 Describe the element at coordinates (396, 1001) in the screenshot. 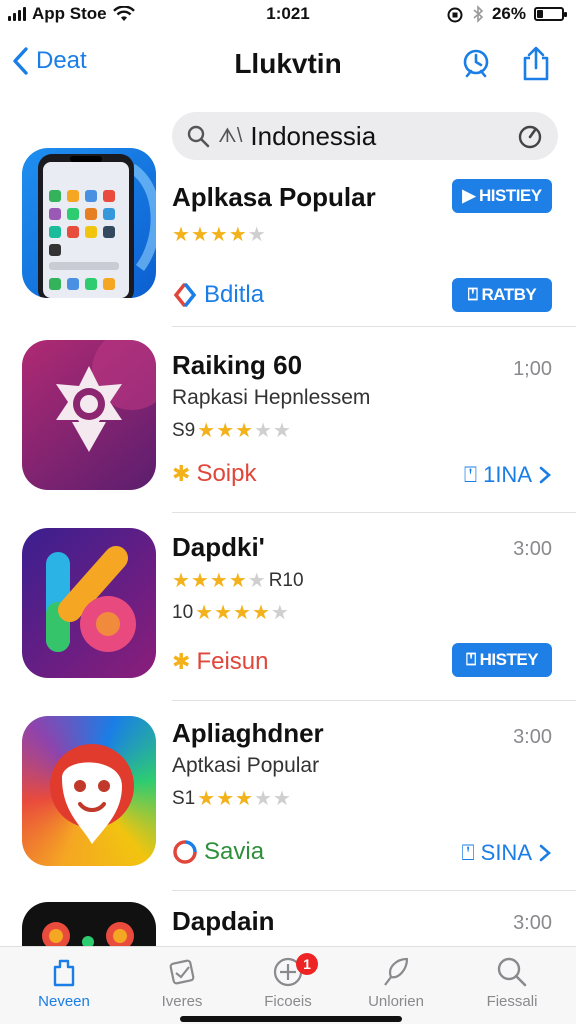

I see `tab-label: Unlorien` at that location.